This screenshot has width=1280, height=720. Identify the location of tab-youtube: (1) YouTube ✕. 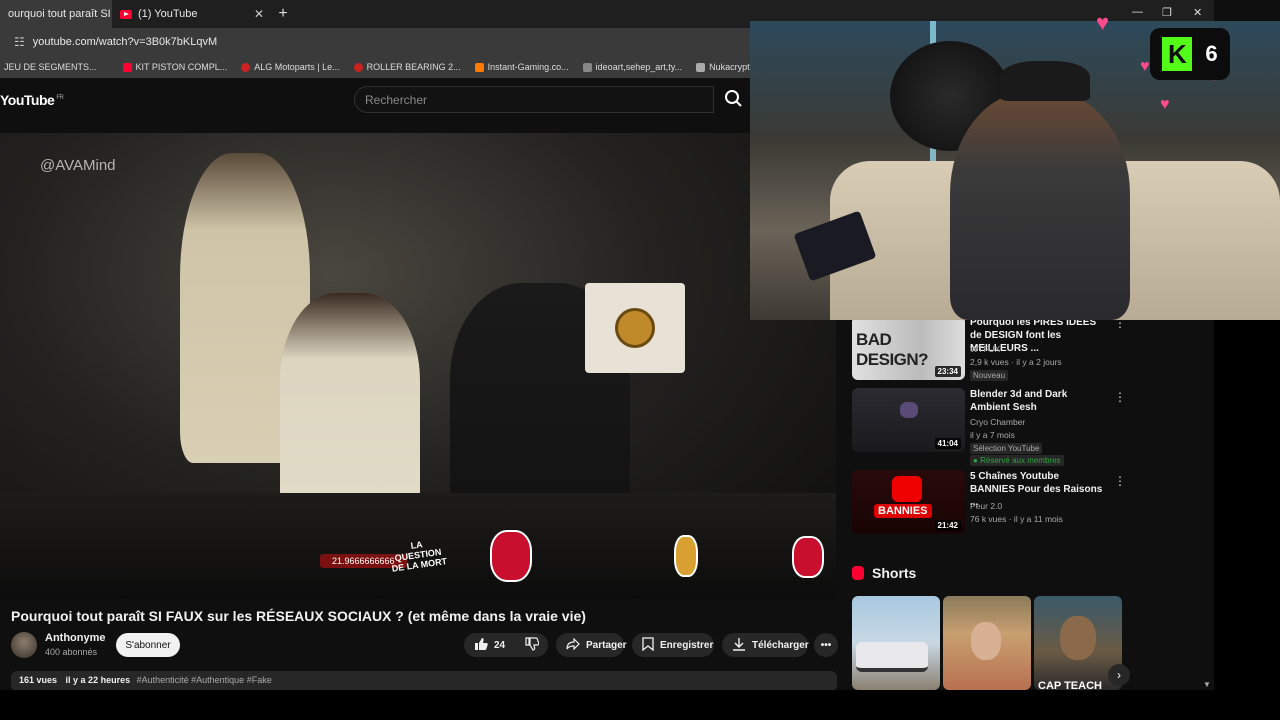
(192, 14).